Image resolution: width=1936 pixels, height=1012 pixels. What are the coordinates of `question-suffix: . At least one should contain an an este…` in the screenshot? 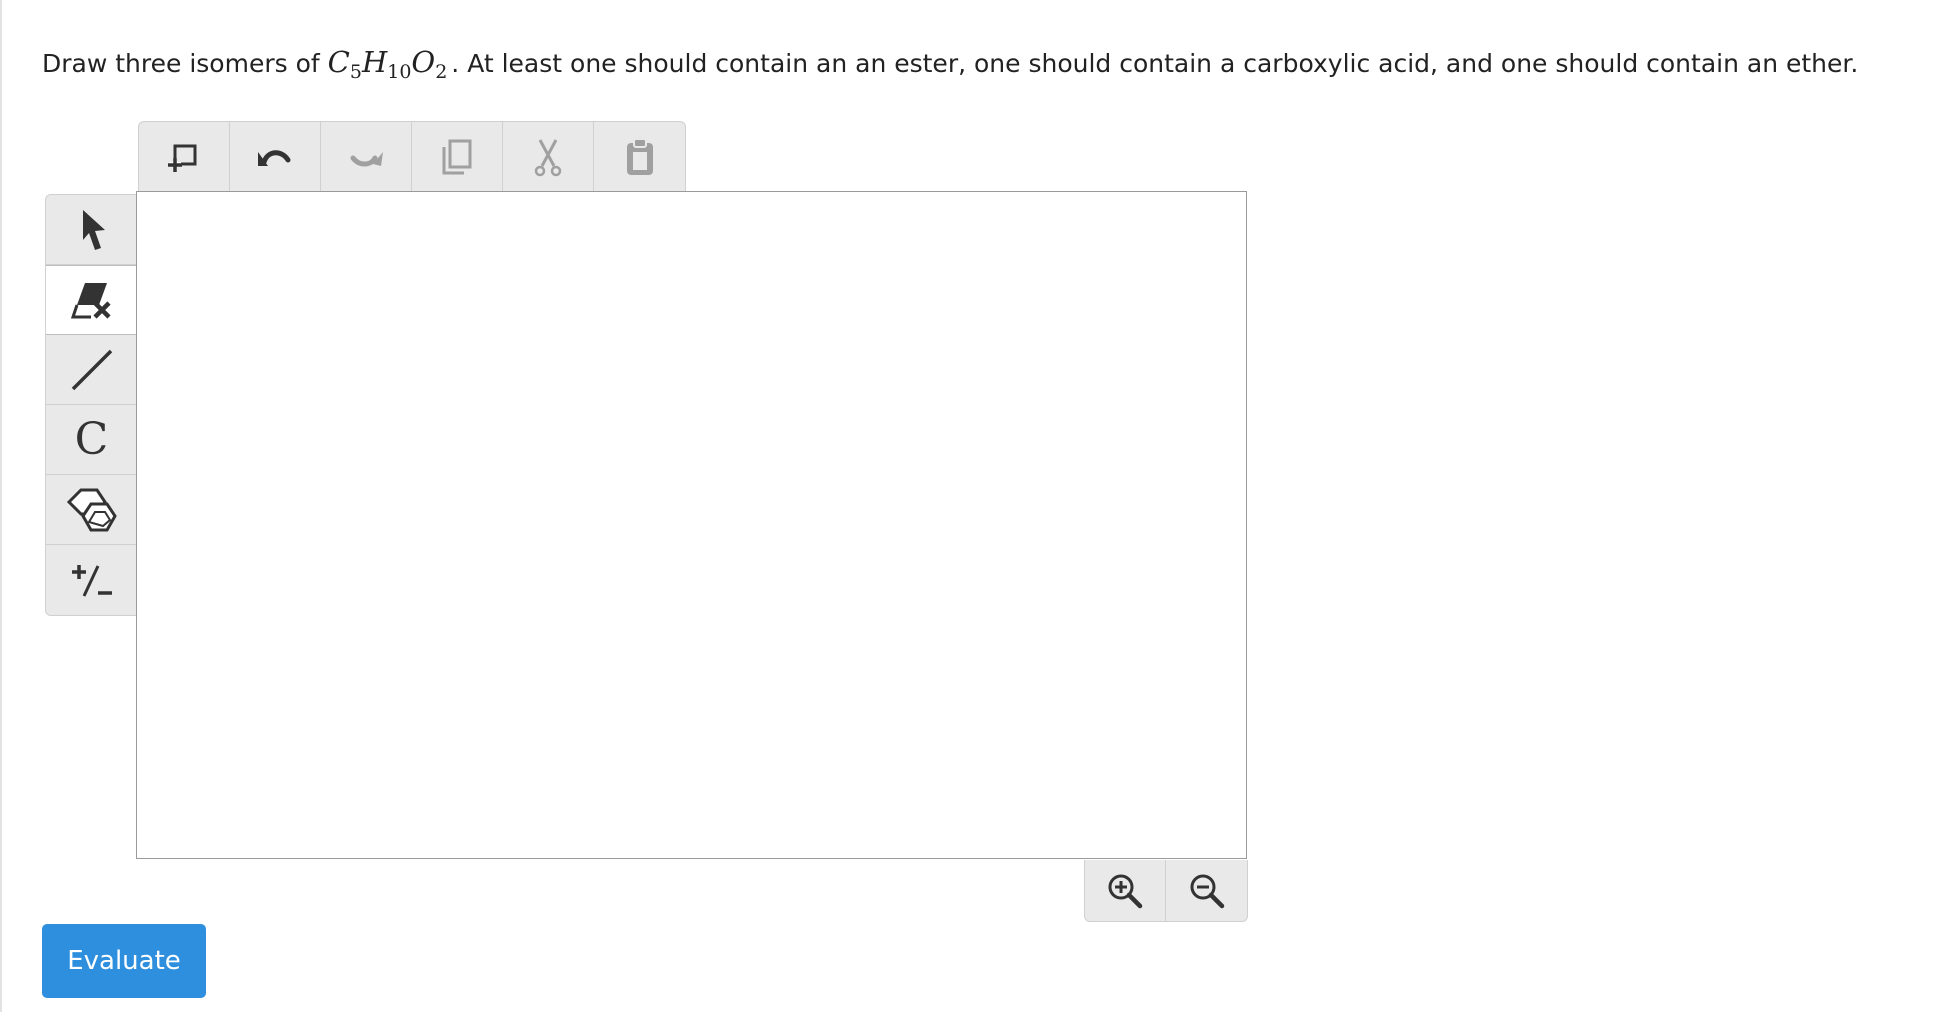 It's located at (1155, 63).